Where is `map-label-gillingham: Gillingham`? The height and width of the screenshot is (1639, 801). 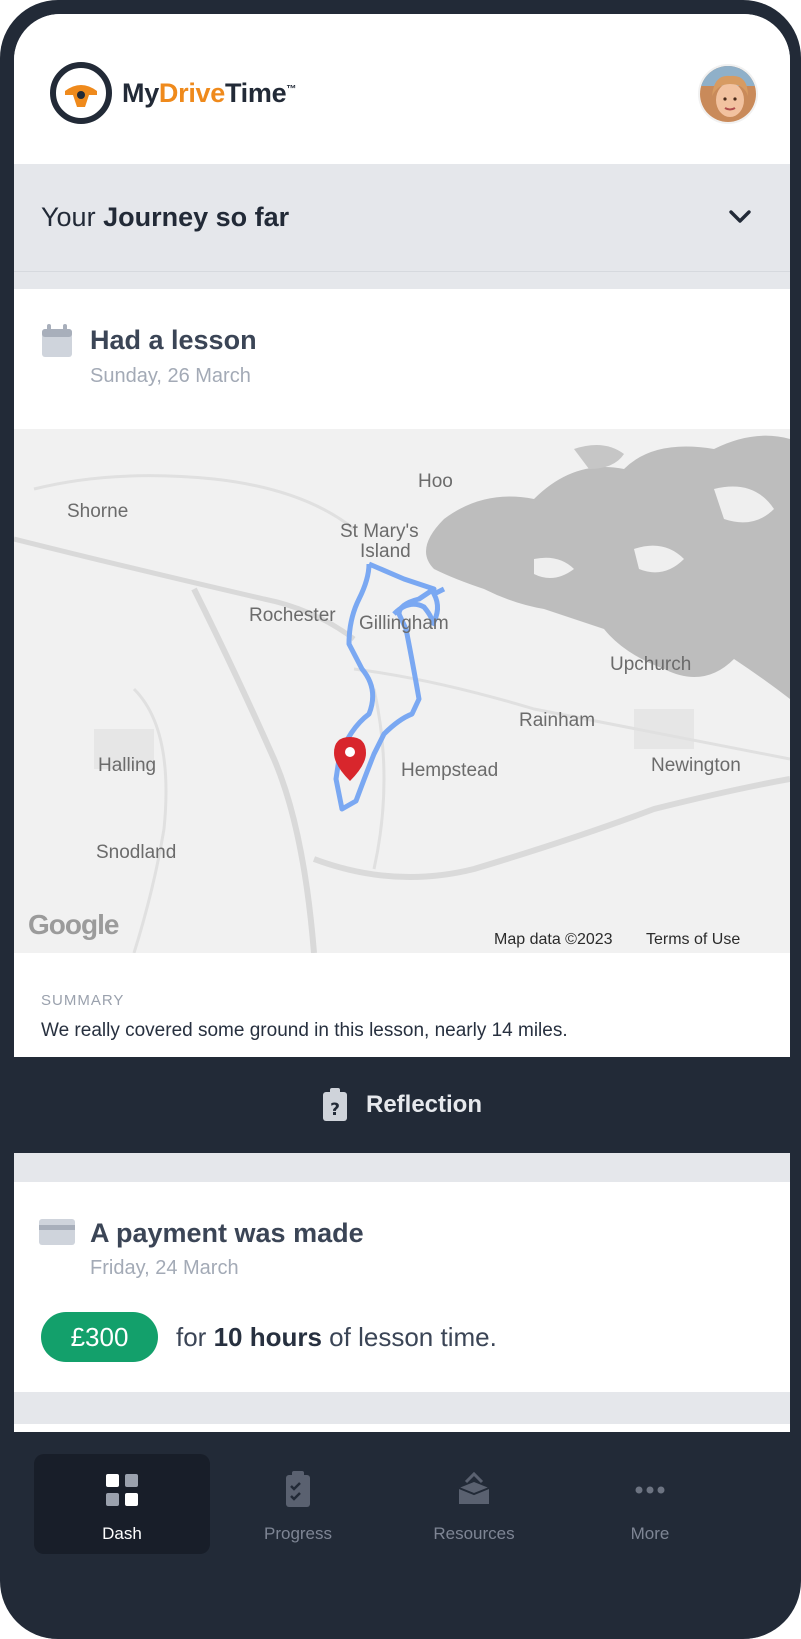
map-label-gillingham: Gillingham is located at coordinates (404, 623).